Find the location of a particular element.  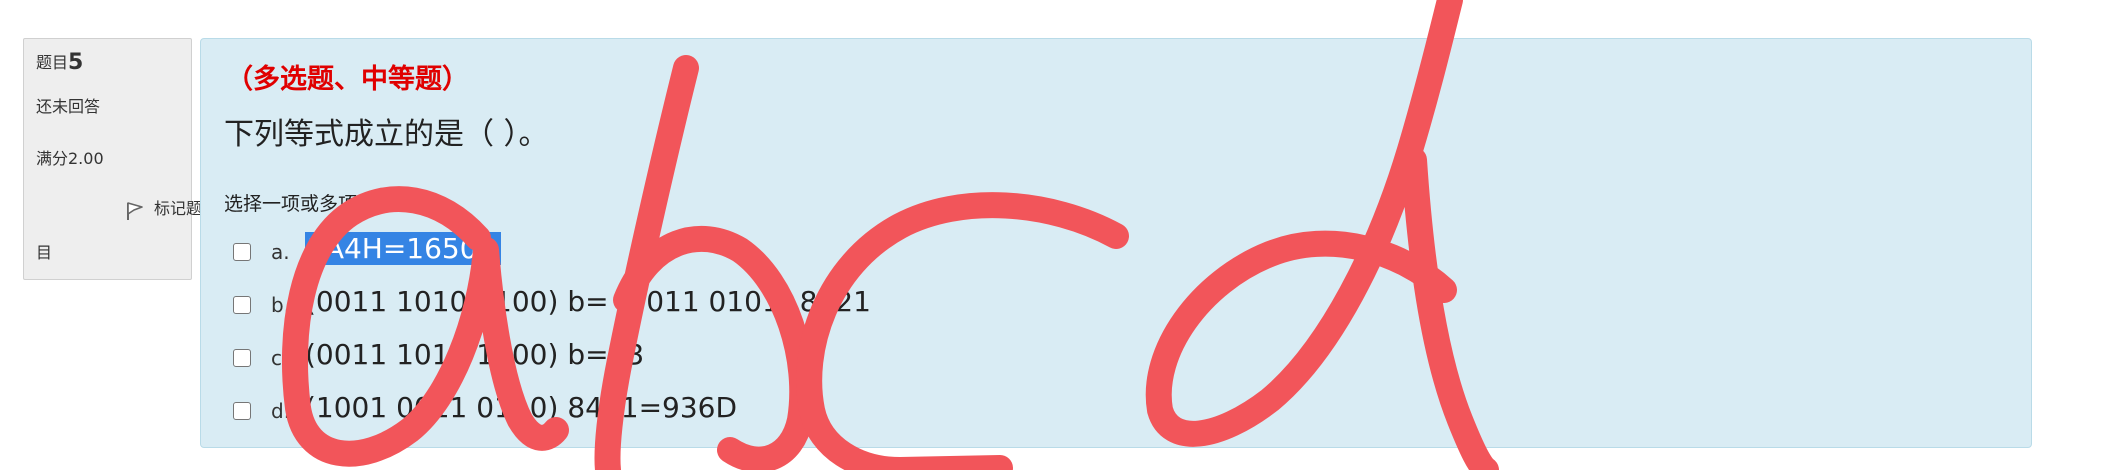

option-c-letter: c. is located at coordinates (280, 358).